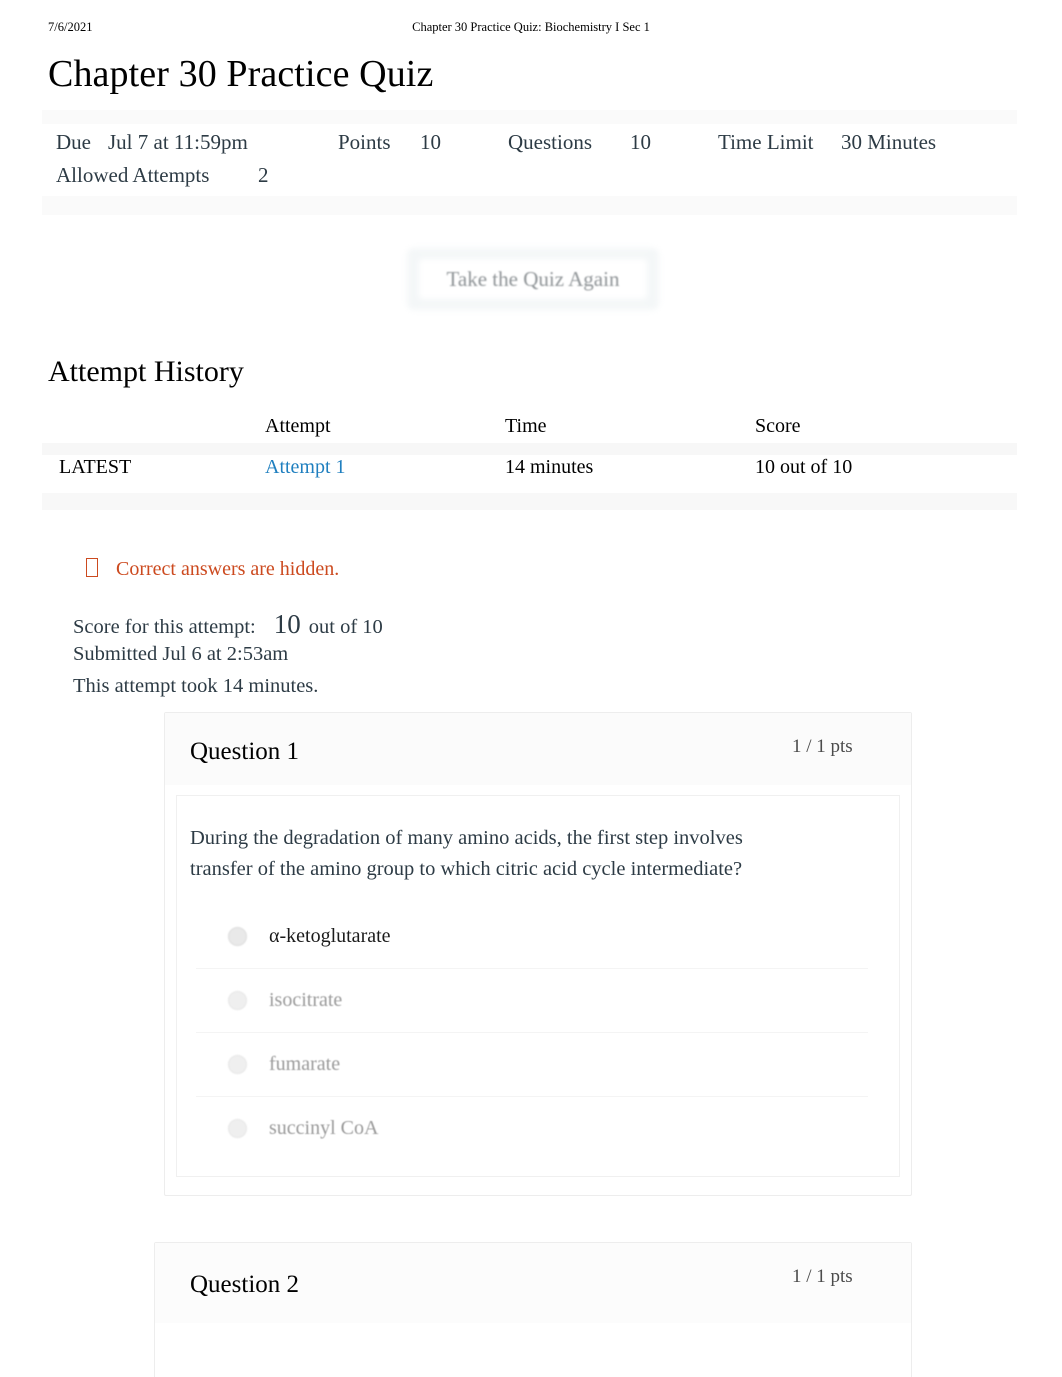 Image resolution: width=1062 pixels, height=1377 pixels. I want to click on due-label: Due, so click(73, 142).